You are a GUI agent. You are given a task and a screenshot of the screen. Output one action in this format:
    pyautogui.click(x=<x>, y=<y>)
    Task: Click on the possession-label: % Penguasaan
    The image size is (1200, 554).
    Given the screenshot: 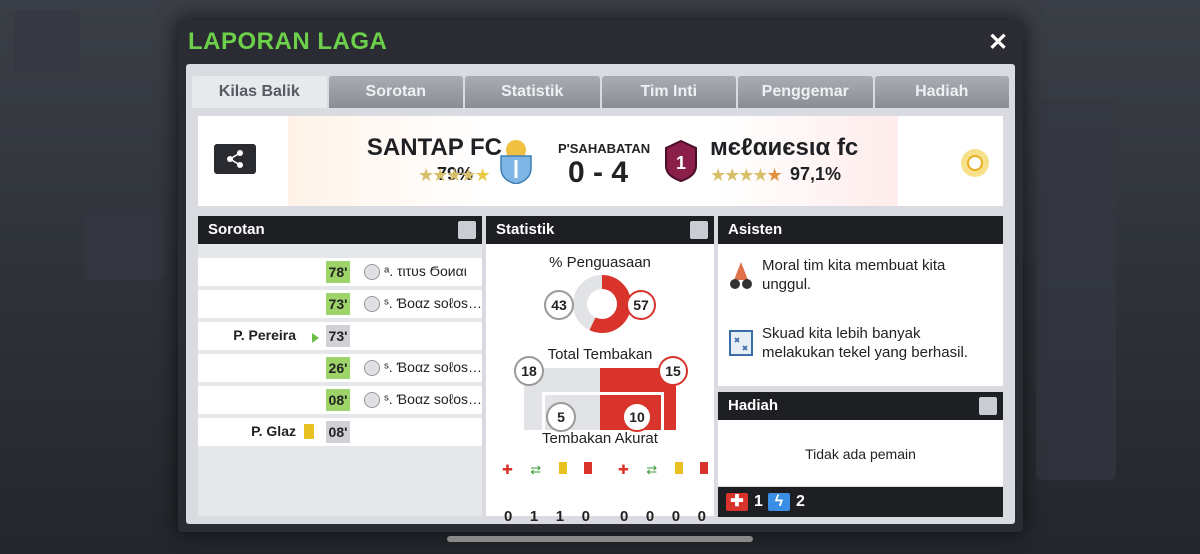 What is the action you would take?
    pyautogui.click(x=600, y=262)
    